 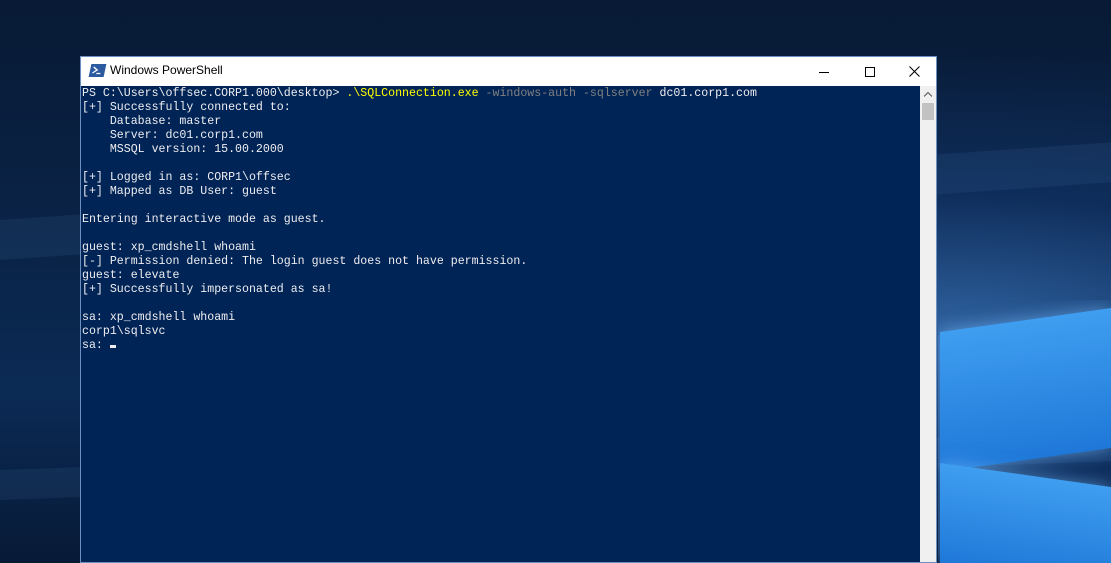 I want to click on command-argument: dc01.corp1.com, so click(x=708, y=93).